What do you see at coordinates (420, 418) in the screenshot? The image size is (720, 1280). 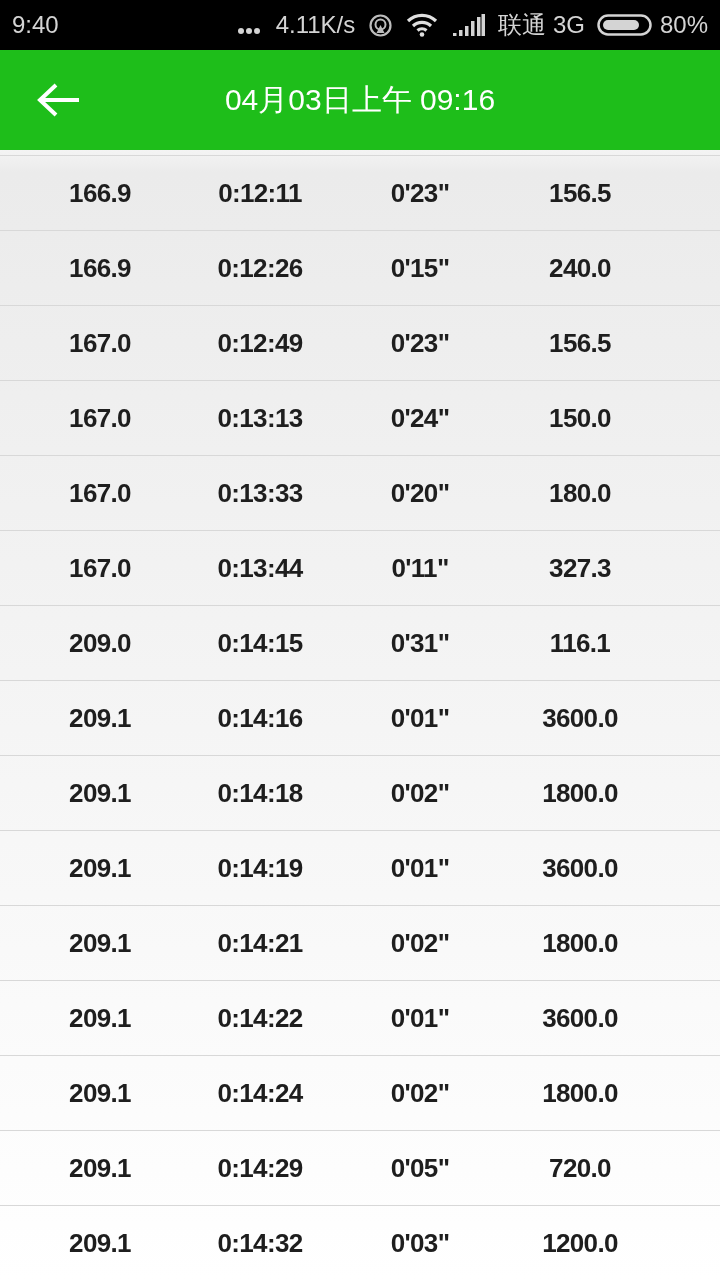 I see `table-cell: 0'24"` at bounding box center [420, 418].